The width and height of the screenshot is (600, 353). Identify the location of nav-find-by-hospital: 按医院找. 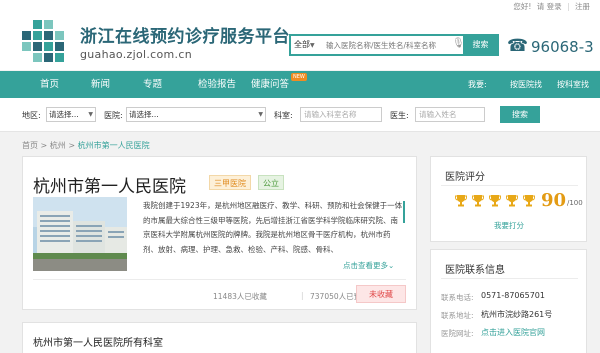
(526, 84).